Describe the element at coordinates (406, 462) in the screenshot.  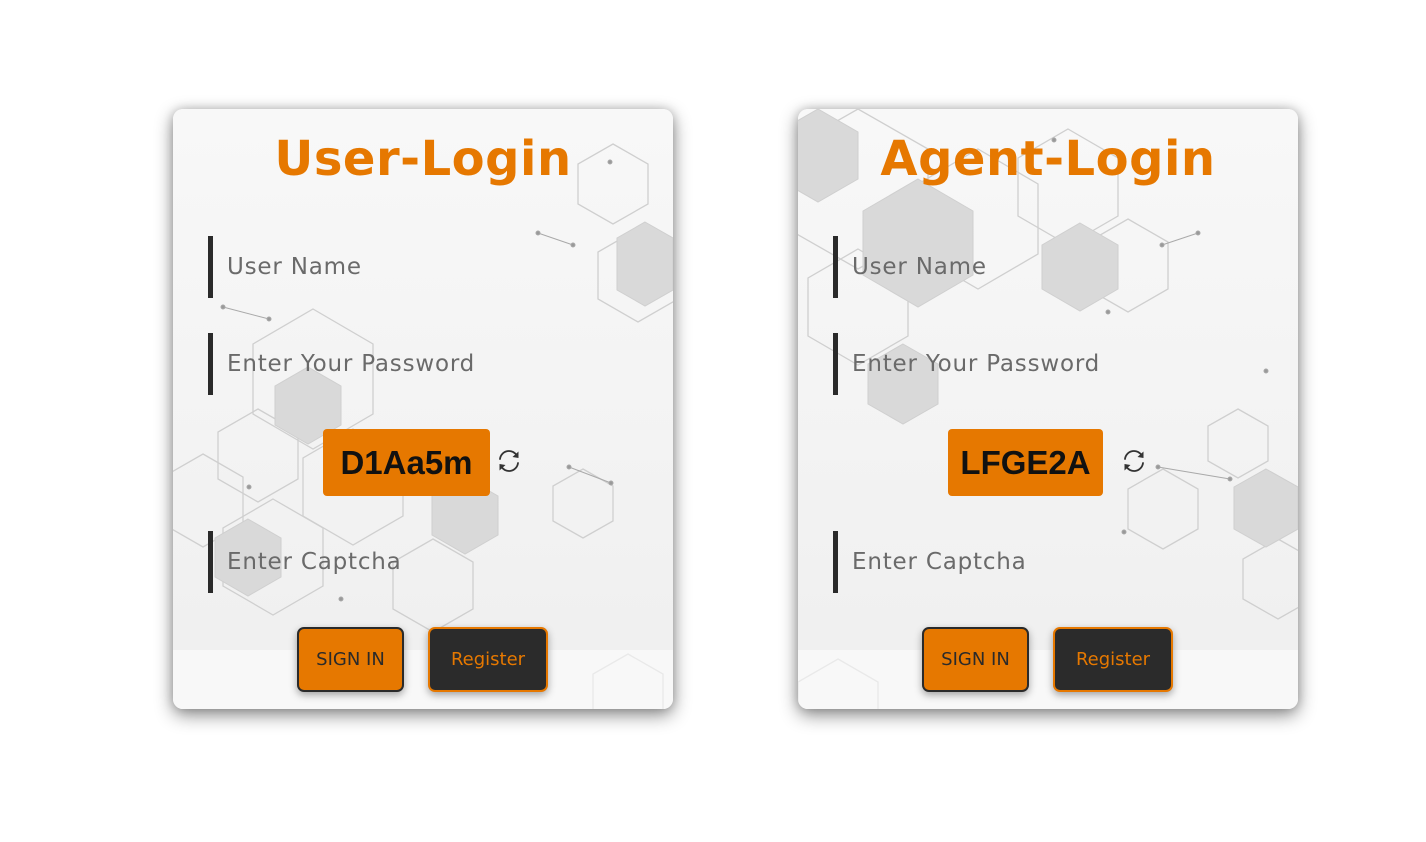
I see `captcha-code: D1Aa5m` at that location.